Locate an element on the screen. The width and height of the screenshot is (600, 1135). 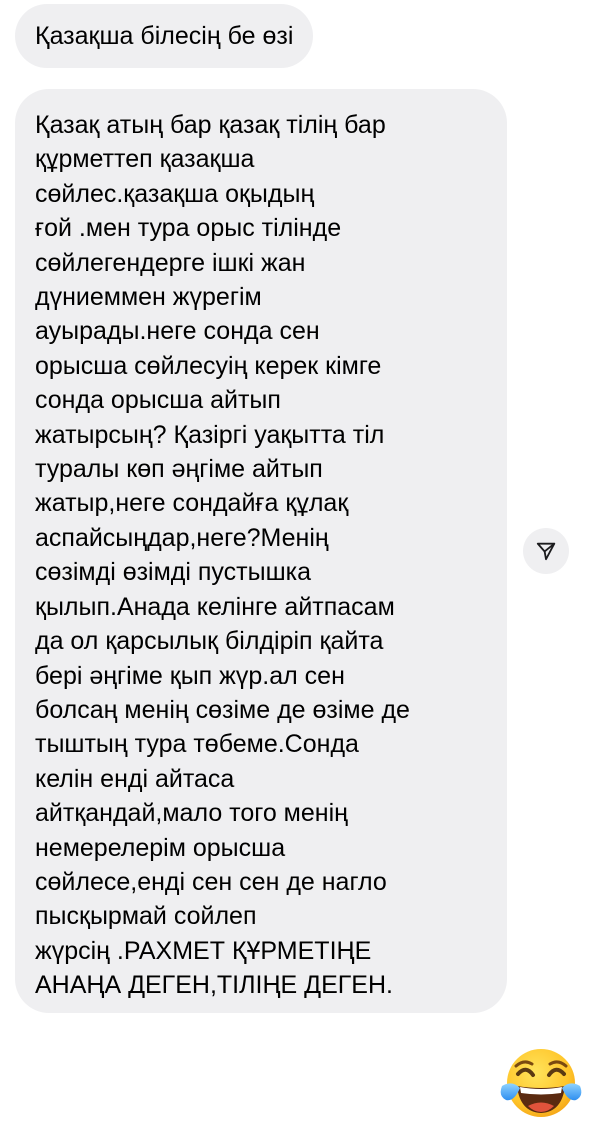
paper-plane-icon is located at coordinates (546, 551).